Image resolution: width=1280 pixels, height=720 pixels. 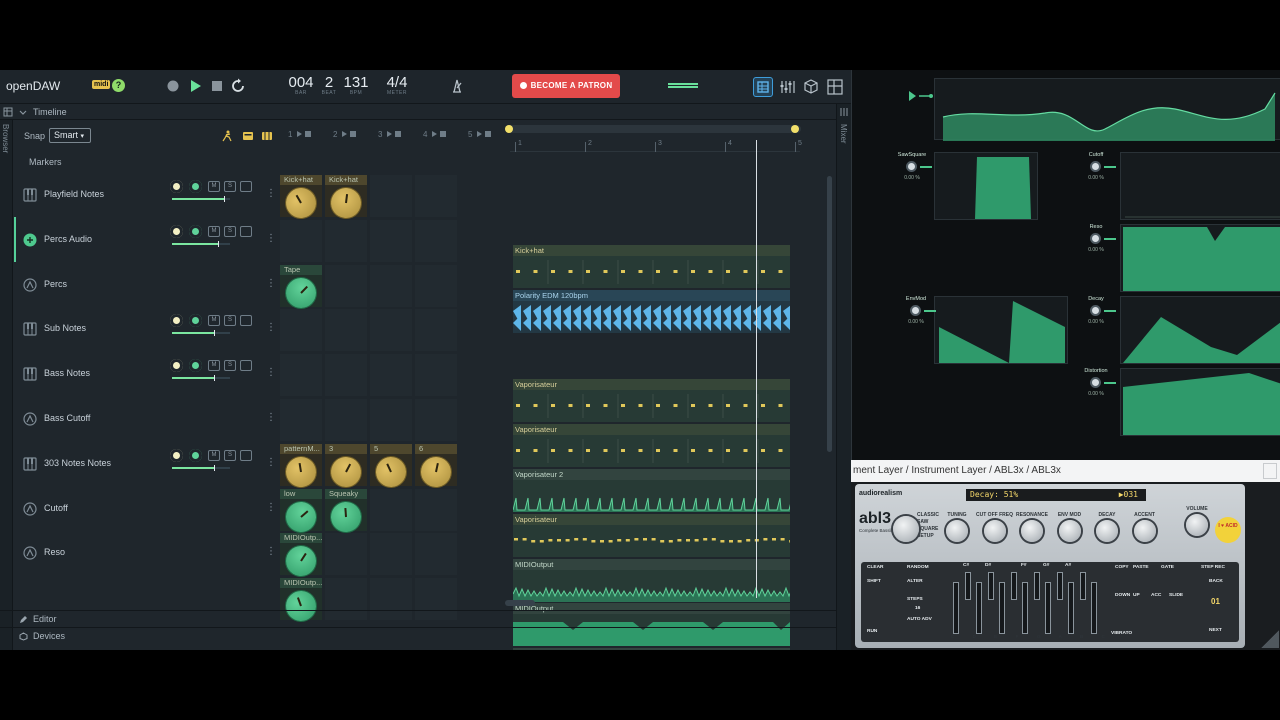 What do you see at coordinates (872, 631) in the screenshot?
I see `seq-button-label: RUN` at bounding box center [872, 631].